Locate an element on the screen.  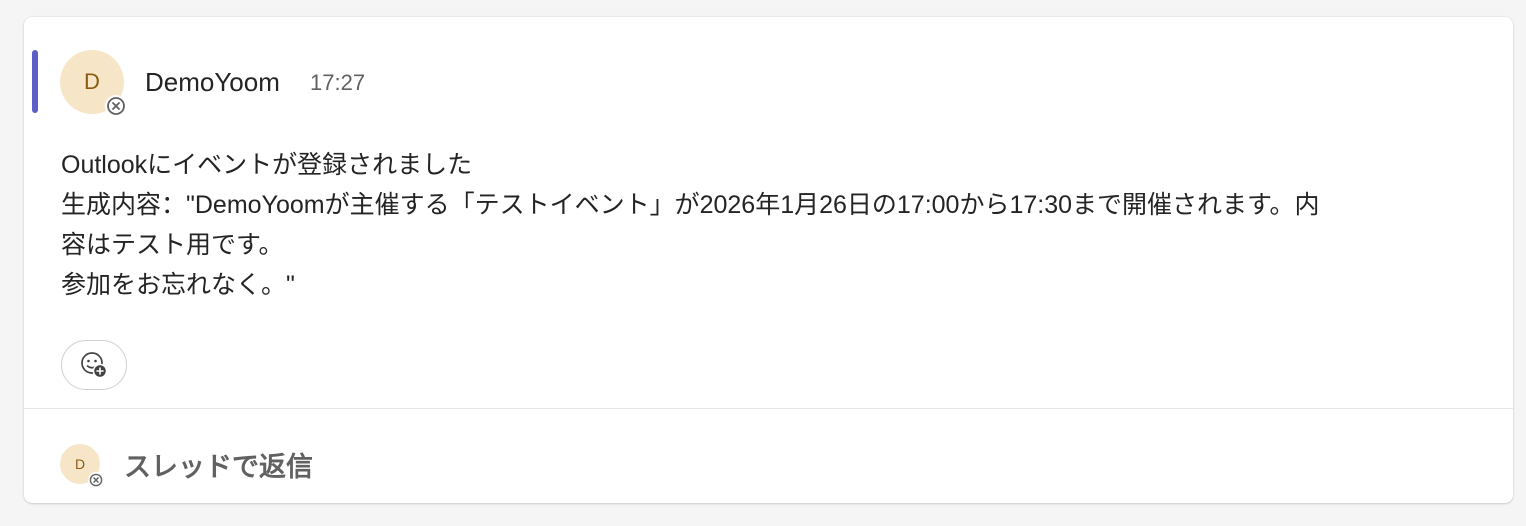
reply-avatar: D is located at coordinates (82, 466).